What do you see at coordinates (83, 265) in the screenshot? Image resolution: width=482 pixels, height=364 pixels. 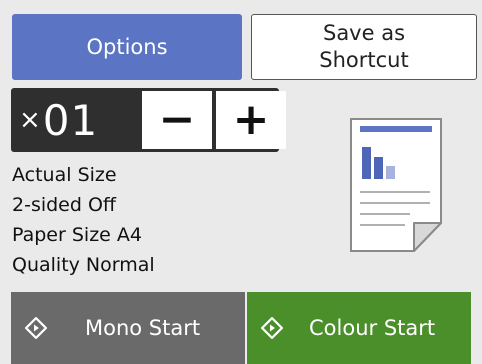 I see `setting-quality: Quality Normal` at bounding box center [83, 265].